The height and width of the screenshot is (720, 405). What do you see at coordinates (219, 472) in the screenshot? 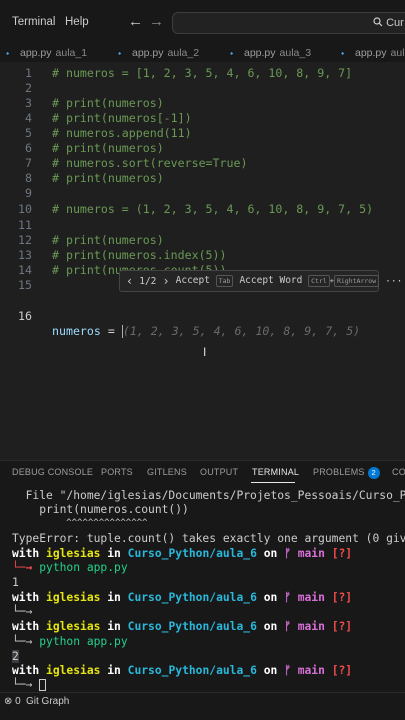
I see `tab-output: OUTPUT` at bounding box center [219, 472].